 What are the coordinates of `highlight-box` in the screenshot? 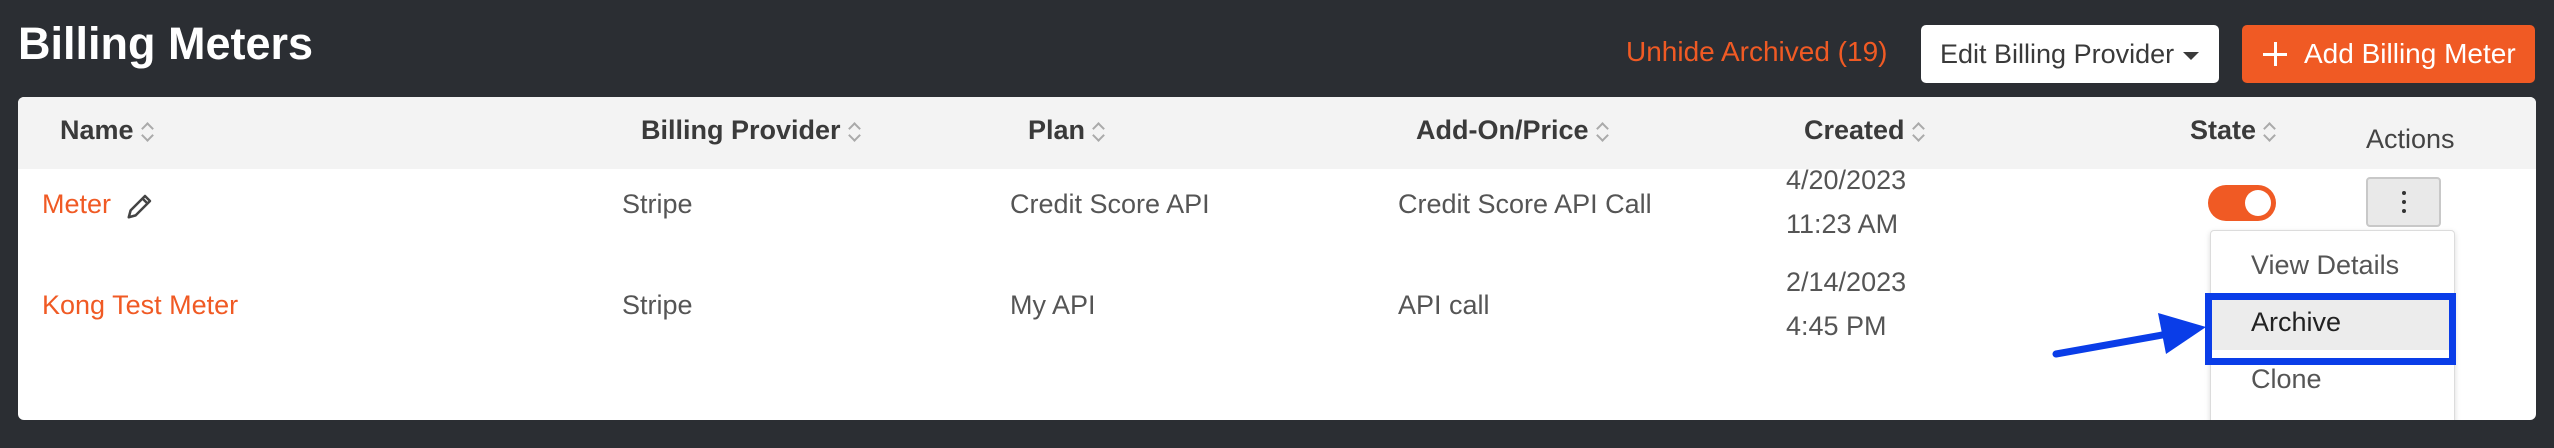 It's located at (2330, 329).